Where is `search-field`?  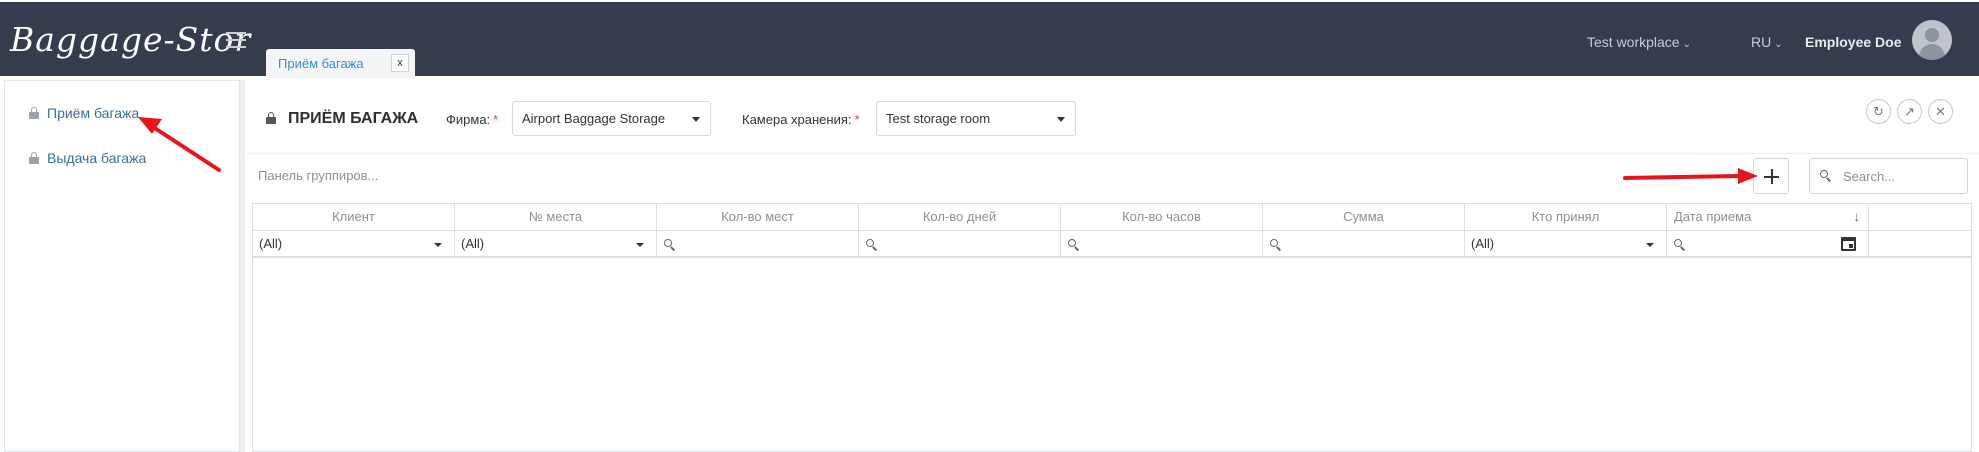
search-field is located at coordinates (1888, 176).